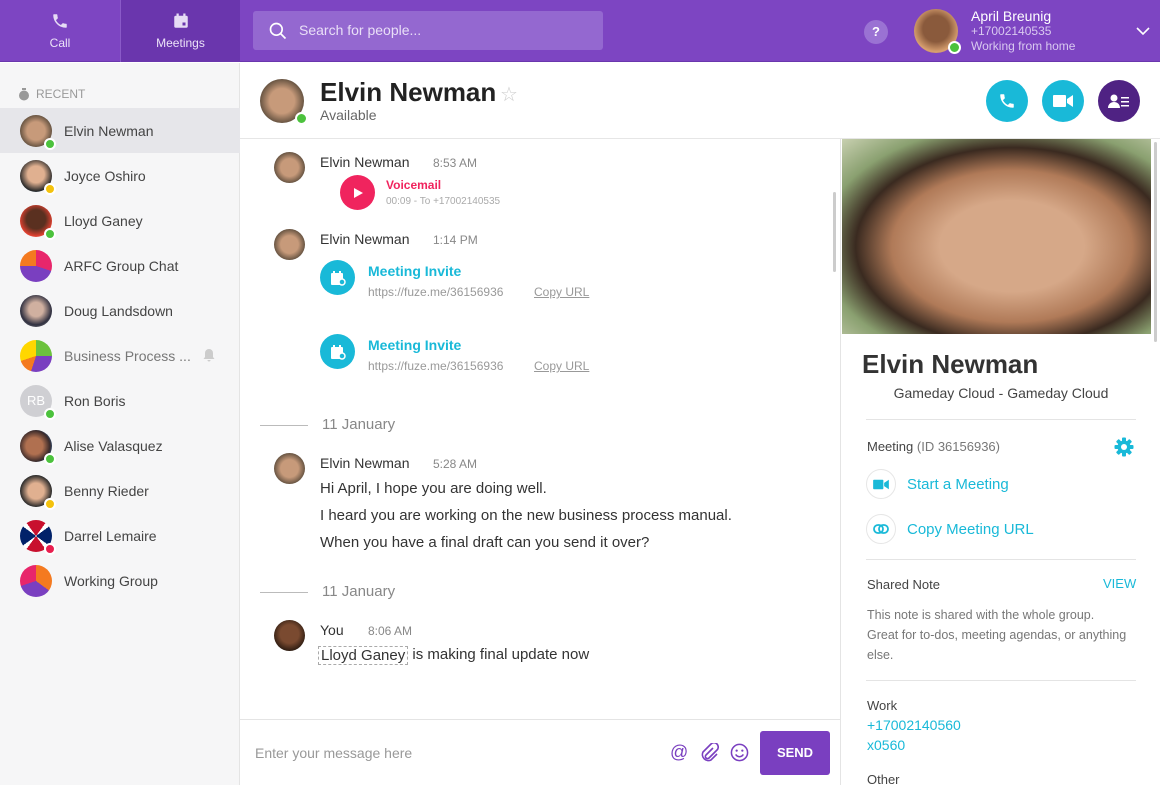  I want to click on chevron-down-icon, so click(1143, 31).